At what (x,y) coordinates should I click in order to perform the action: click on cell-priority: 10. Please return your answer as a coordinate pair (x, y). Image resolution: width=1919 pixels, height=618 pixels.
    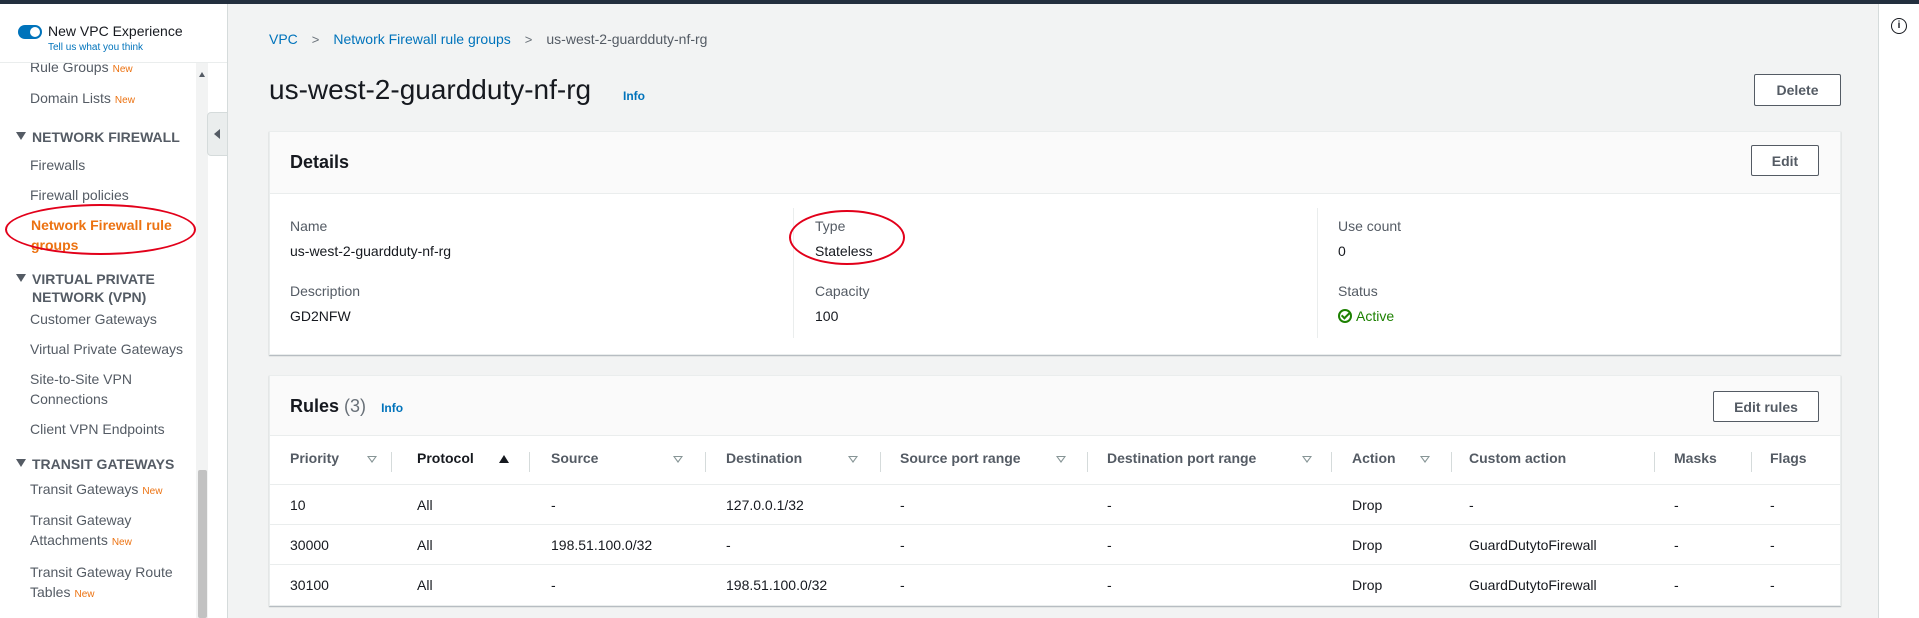
    Looking at the image, I should click on (298, 505).